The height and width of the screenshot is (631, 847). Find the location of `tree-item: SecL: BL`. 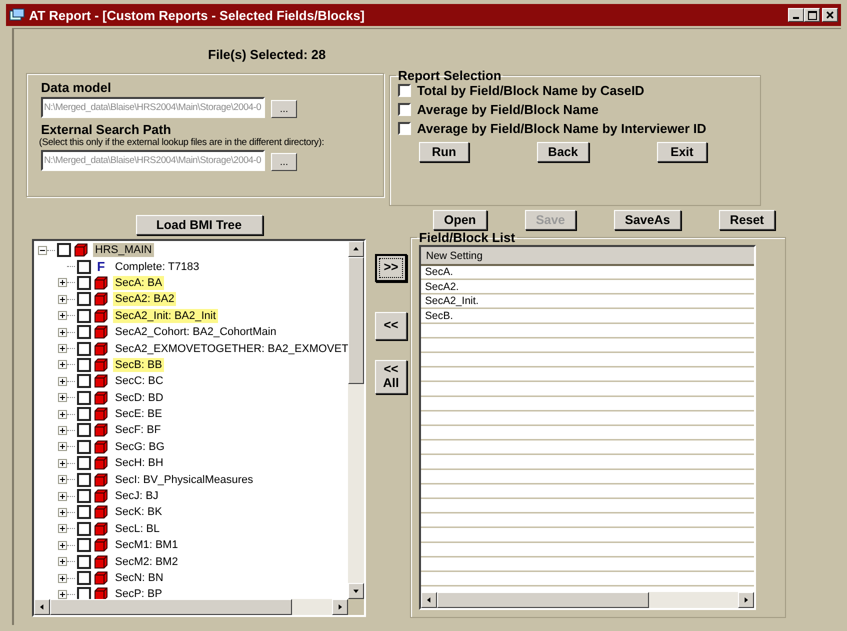

tree-item: SecL: BL is located at coordinates (137, 529).